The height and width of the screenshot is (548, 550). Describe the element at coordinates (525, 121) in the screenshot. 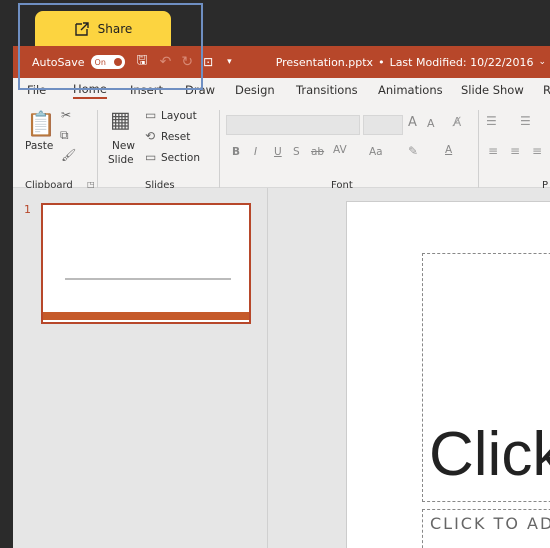

I see `numbering-icon: ☰` at that location.